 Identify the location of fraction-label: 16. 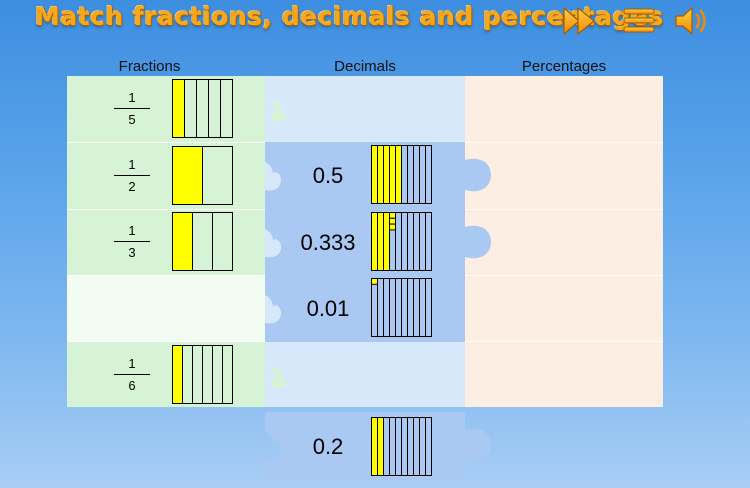
(132, 374).